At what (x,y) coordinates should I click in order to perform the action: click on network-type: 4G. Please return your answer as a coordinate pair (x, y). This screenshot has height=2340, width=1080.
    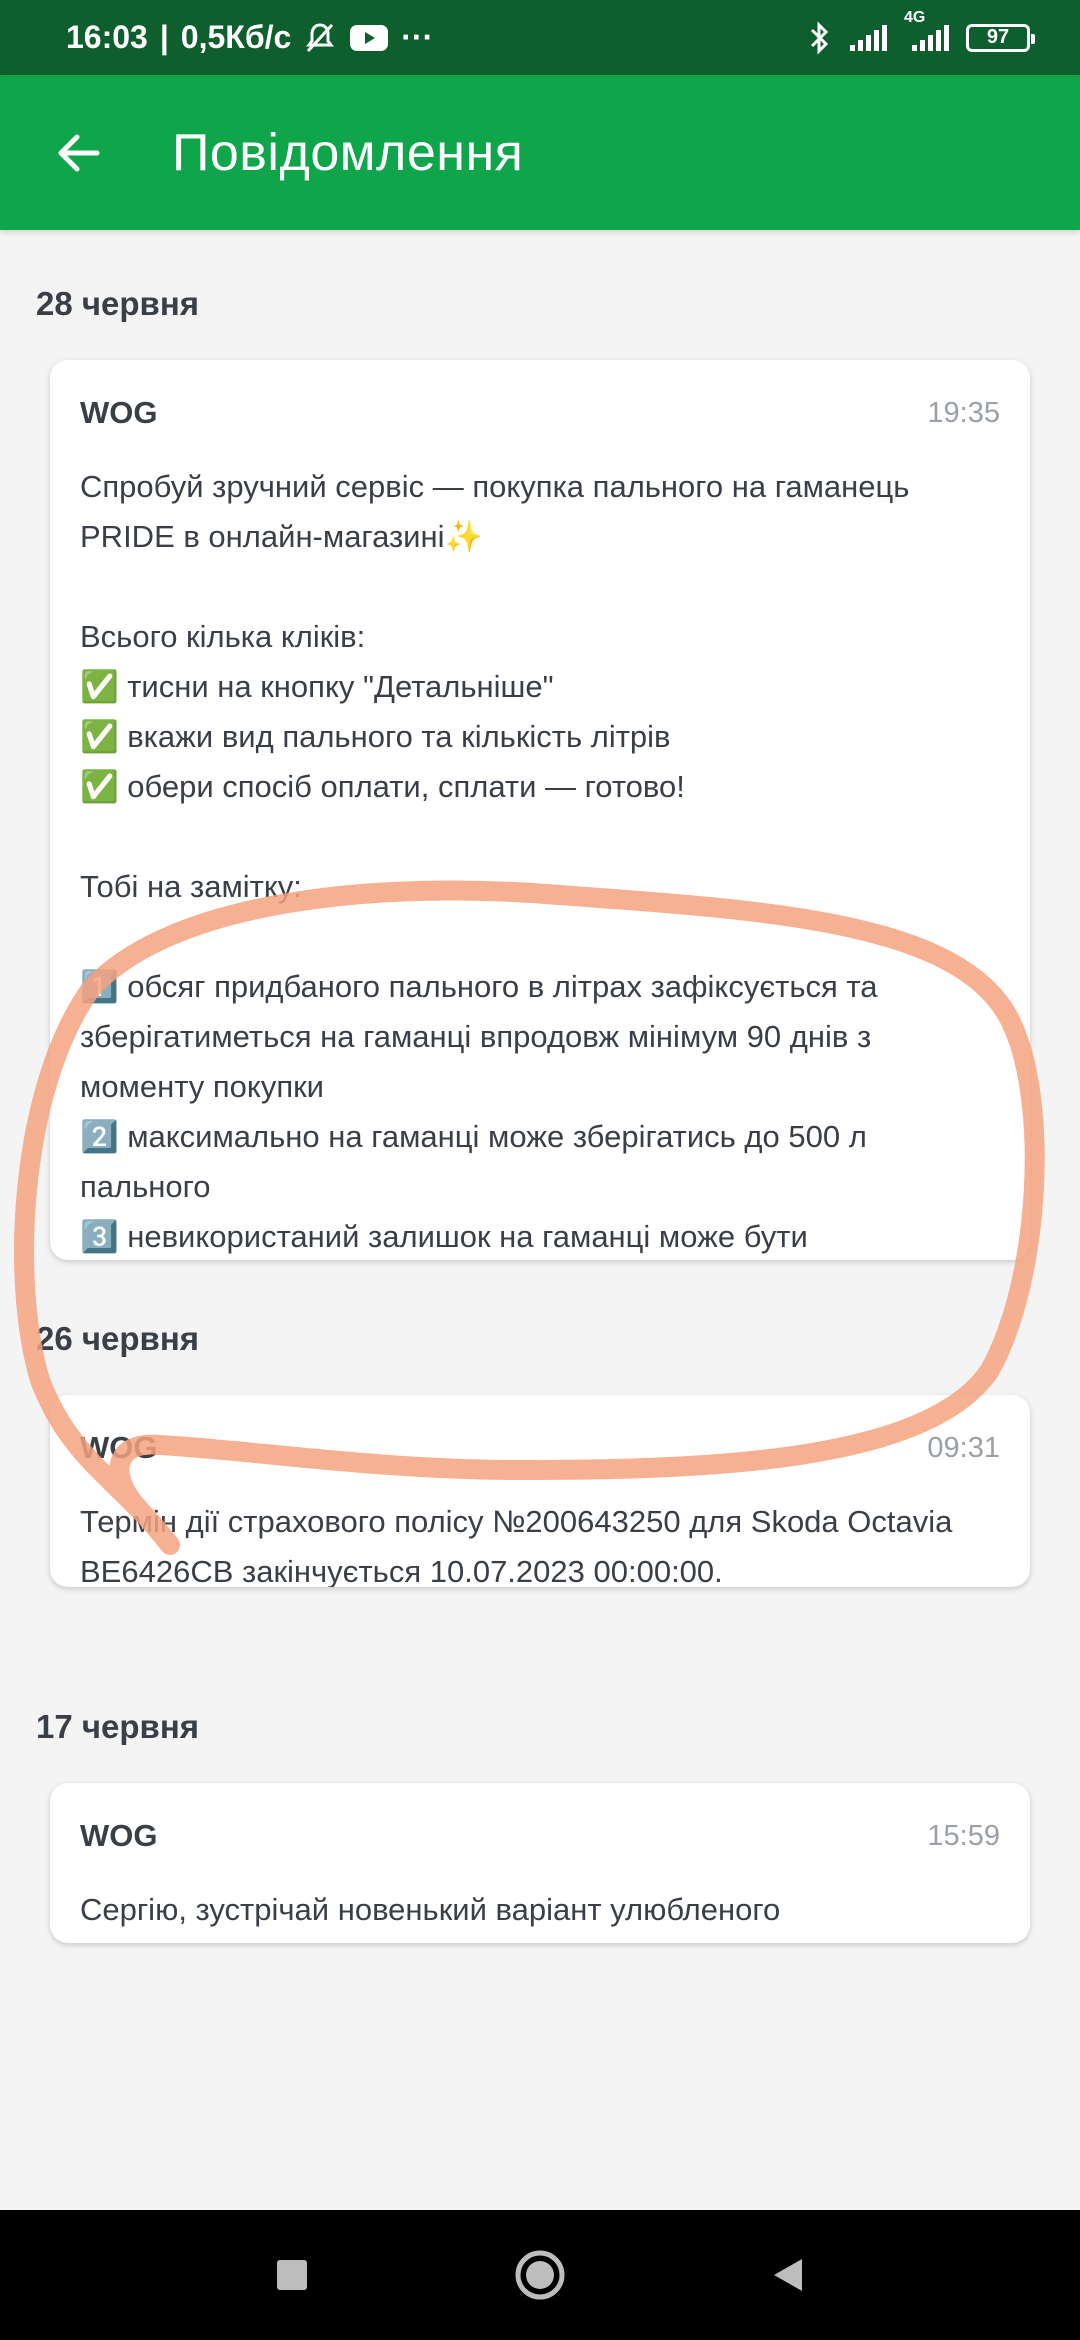
    Looking at the image, I should click on (915, 17).